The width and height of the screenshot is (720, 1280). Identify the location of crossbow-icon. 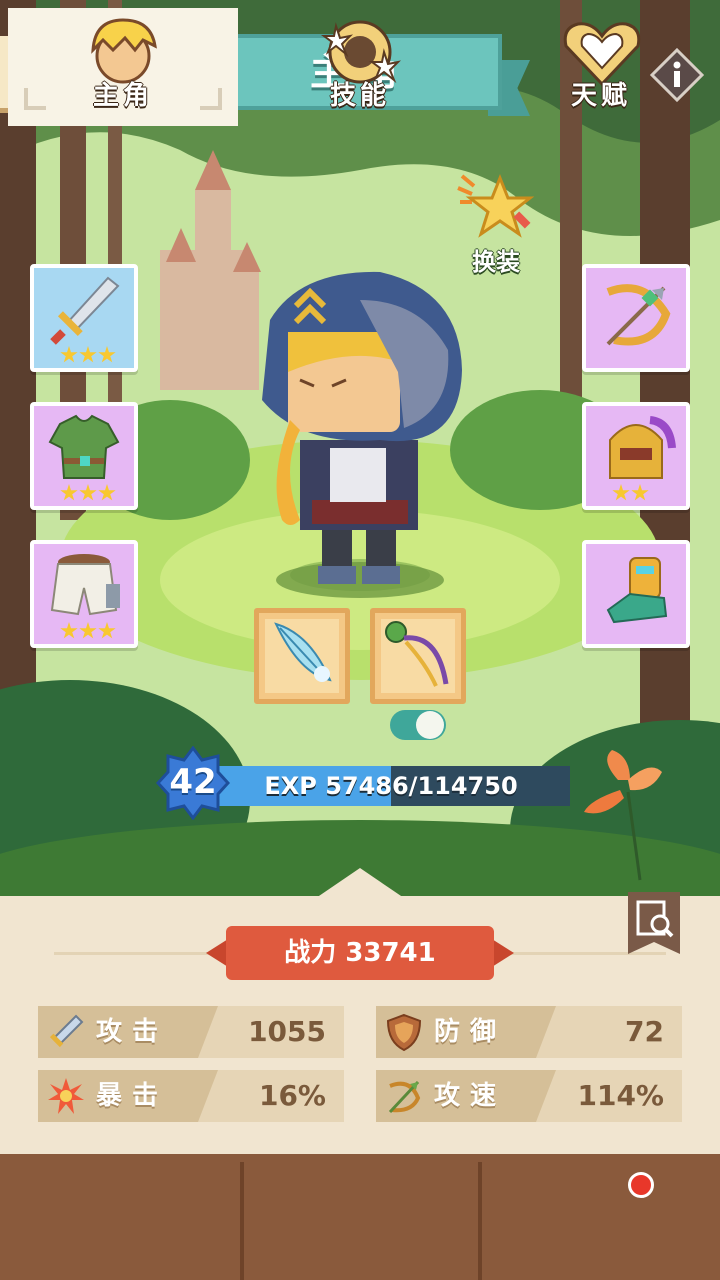
(638, 315).